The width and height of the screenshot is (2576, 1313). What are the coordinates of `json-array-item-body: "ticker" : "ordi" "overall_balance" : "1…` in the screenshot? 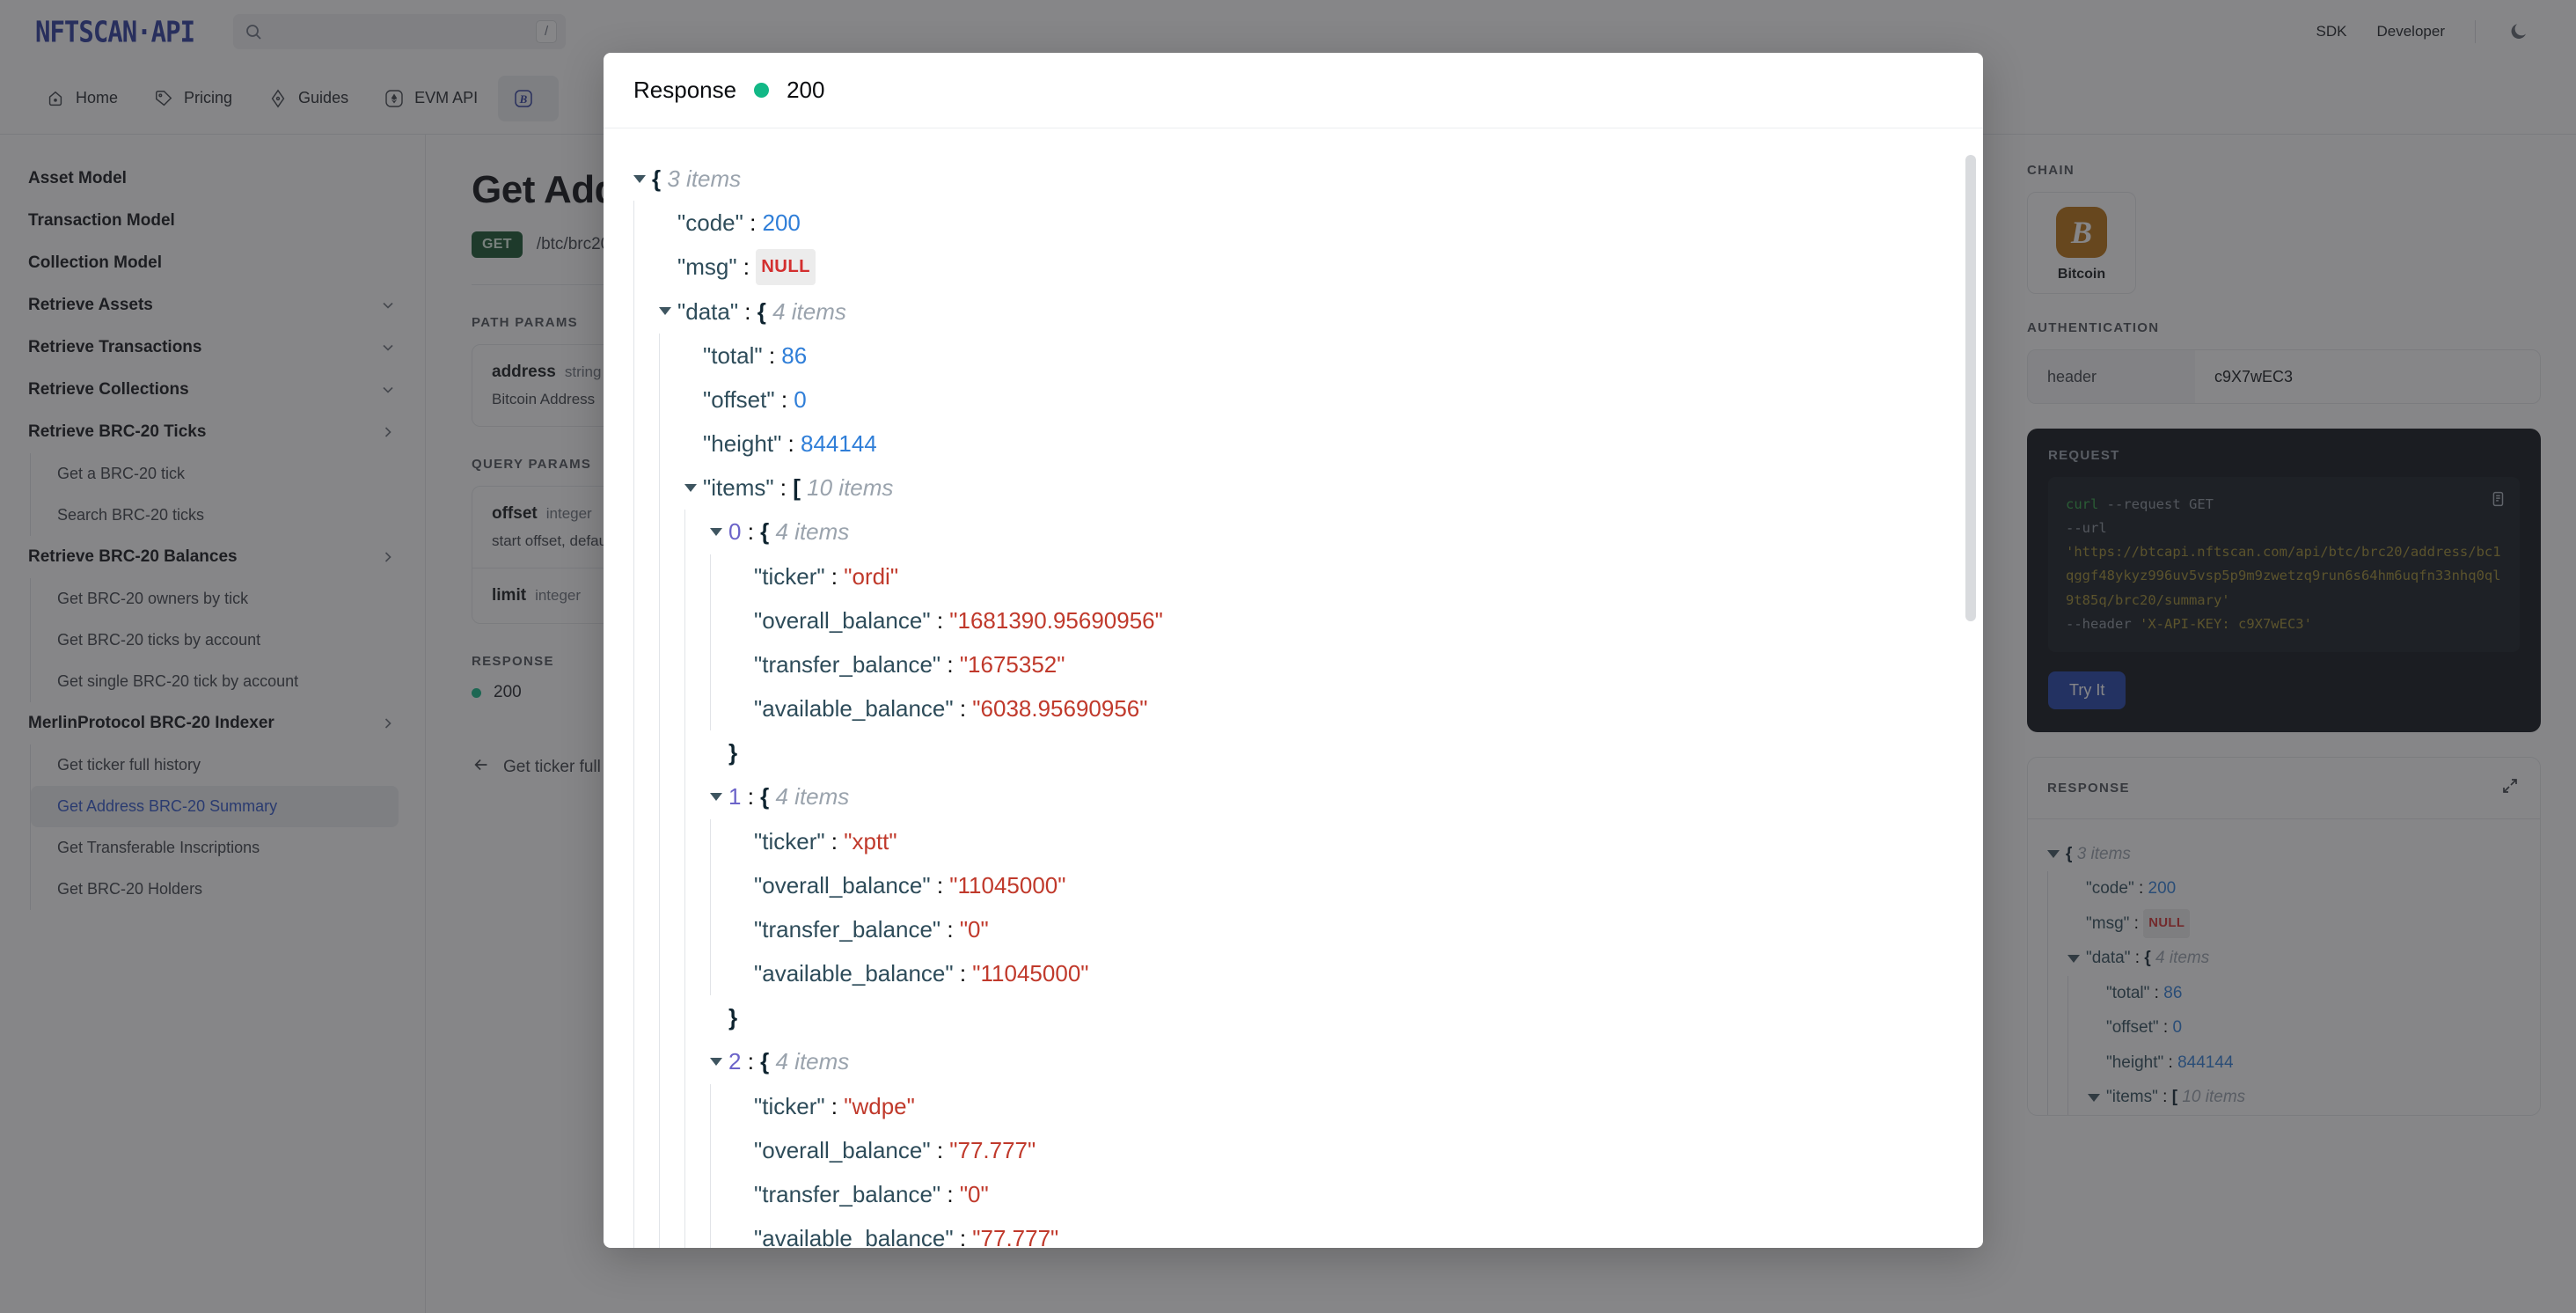 It's located at (1326, 642).